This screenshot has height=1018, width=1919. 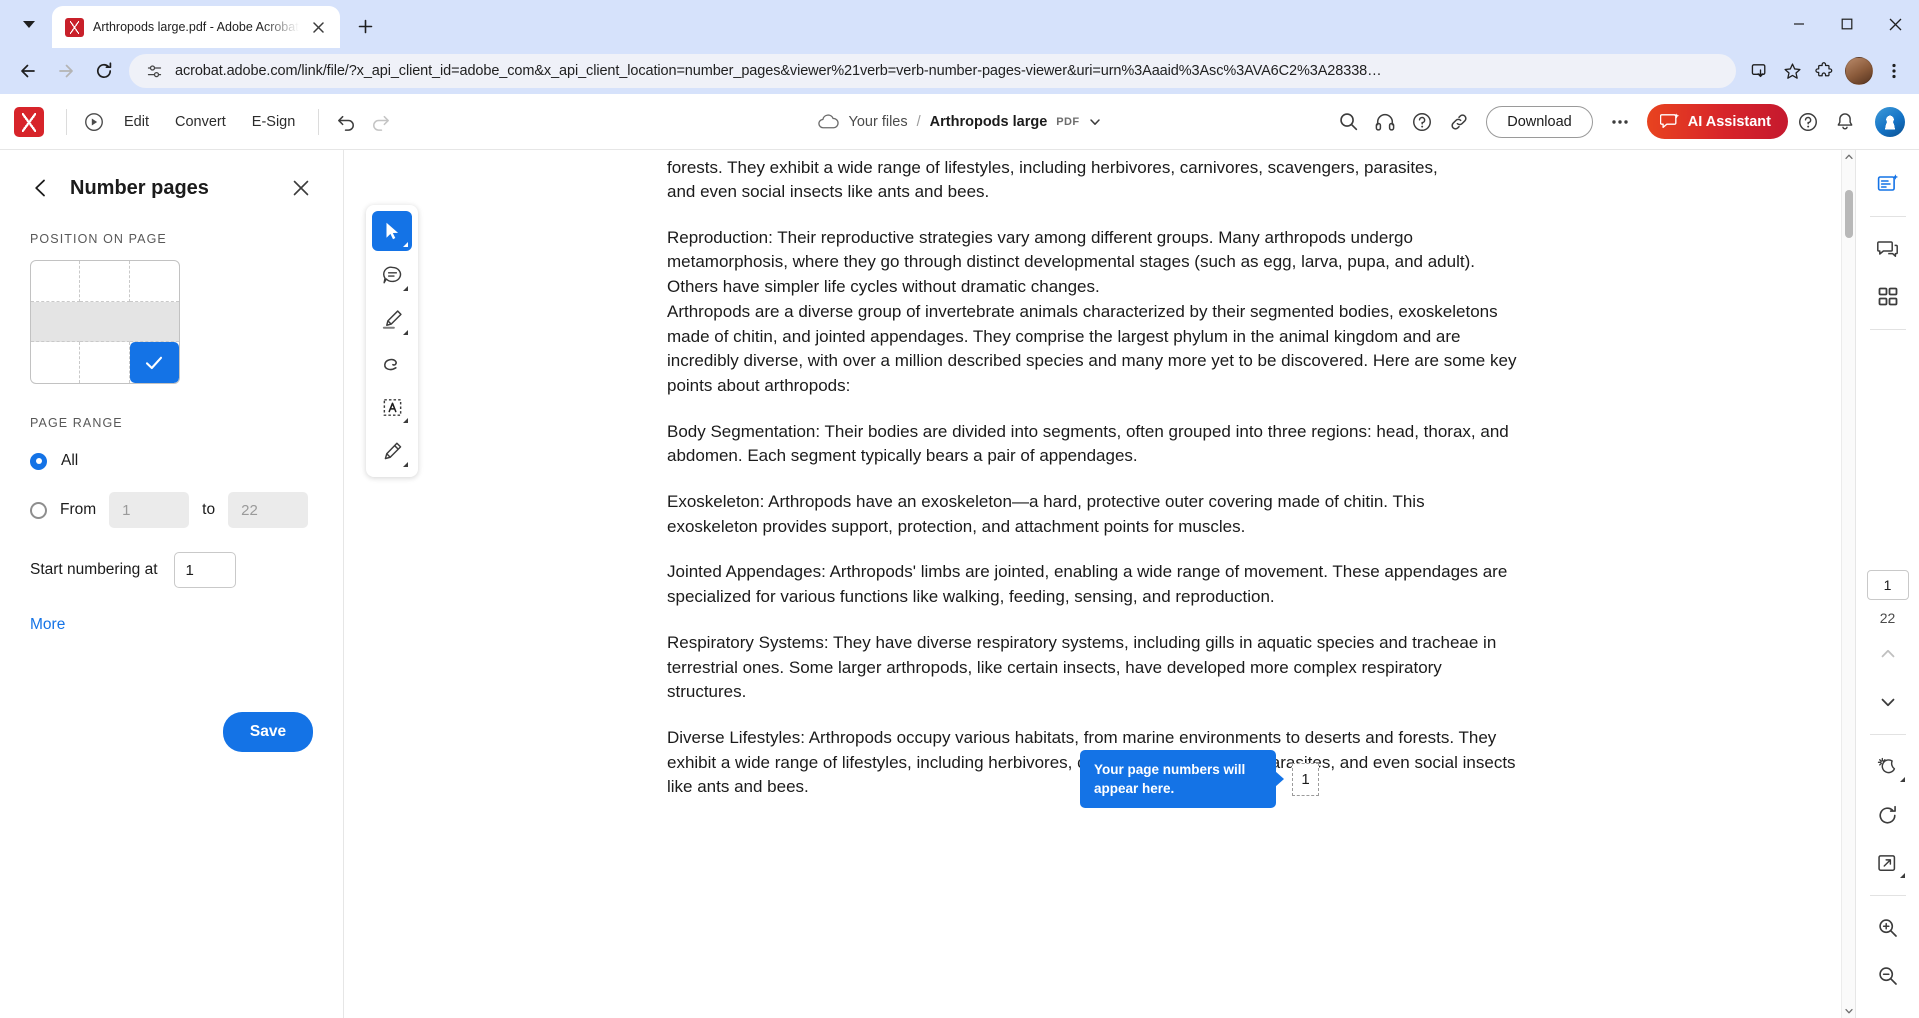 I want to click on back-button, so click(x=28, y=71).